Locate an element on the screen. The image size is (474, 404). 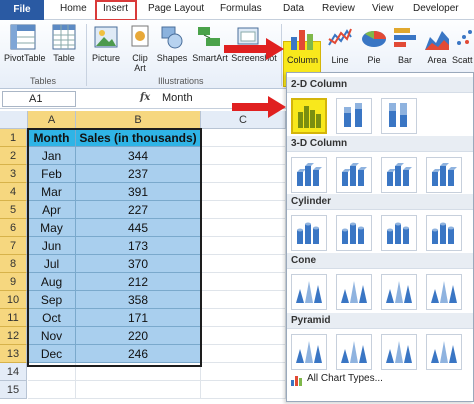
row-header: 3 is located at coordinates (13, 174).